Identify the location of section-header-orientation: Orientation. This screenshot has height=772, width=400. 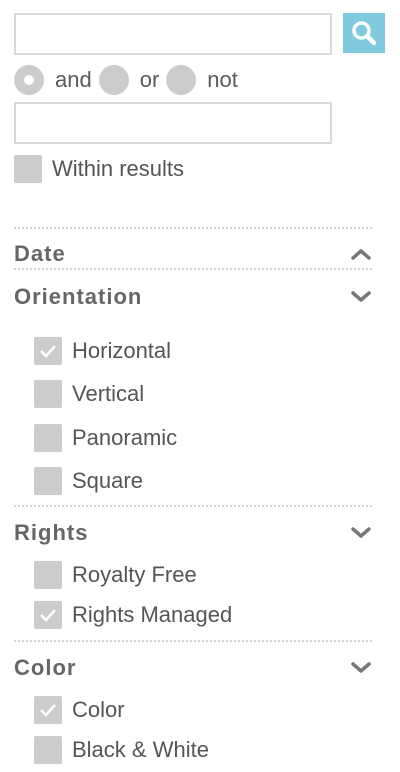
(193, 297).